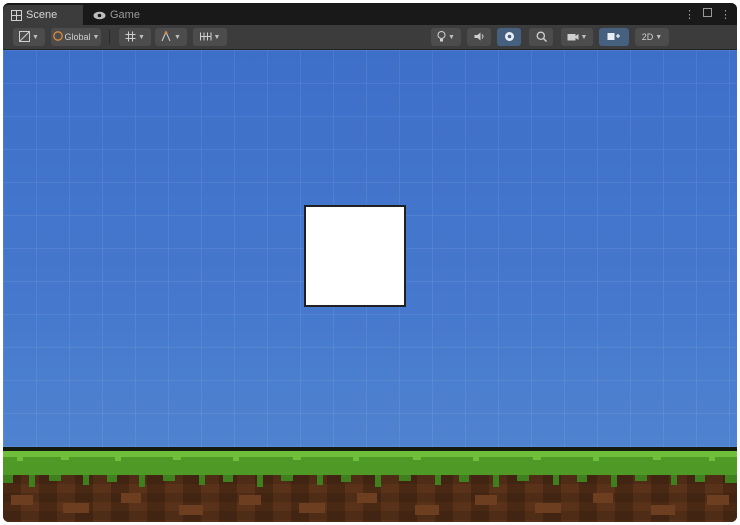 Image resolution: width=740 pixels, height=525 pixels. I want to click on lighting-dropdown: ▼, so click(446, 37).